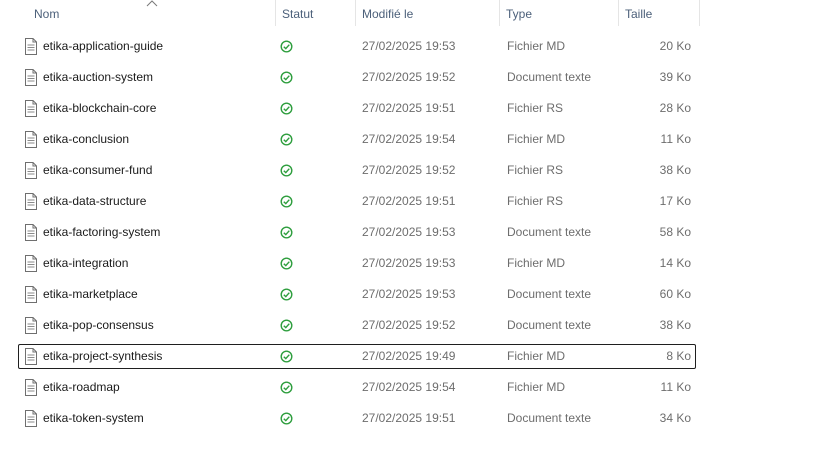 The height and width of the screenshot is (463, 816). Describe the element at coordinates (93, 418) in the screenshot. I see `file-name: etika-token-system` at that location.